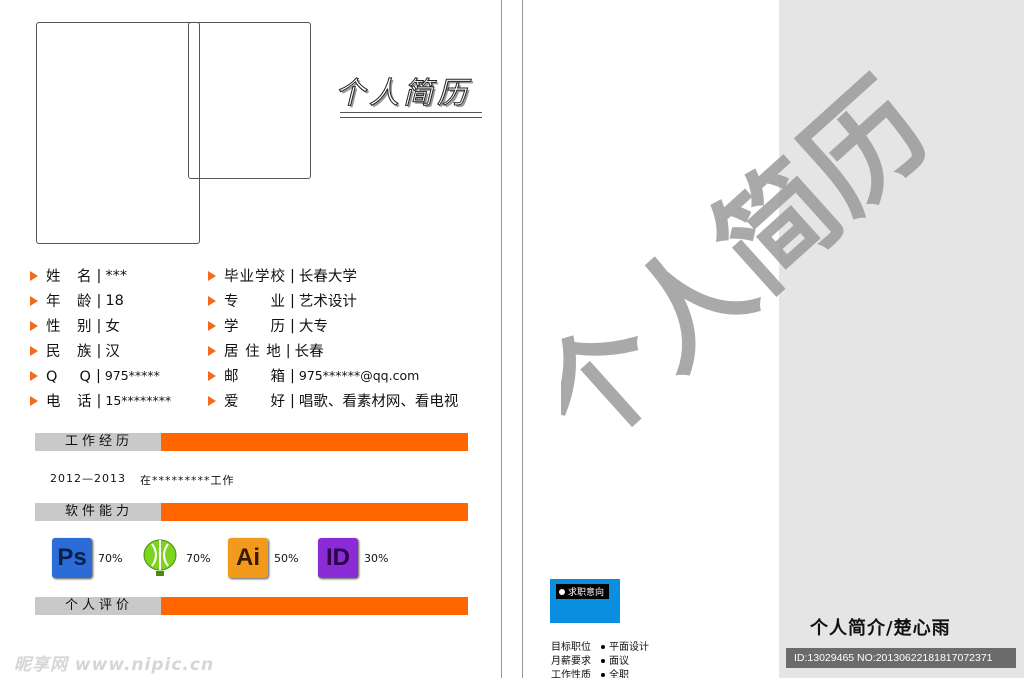 The image size is (1024, 678). I want to click on photo-frame-small, so click(249, 100).